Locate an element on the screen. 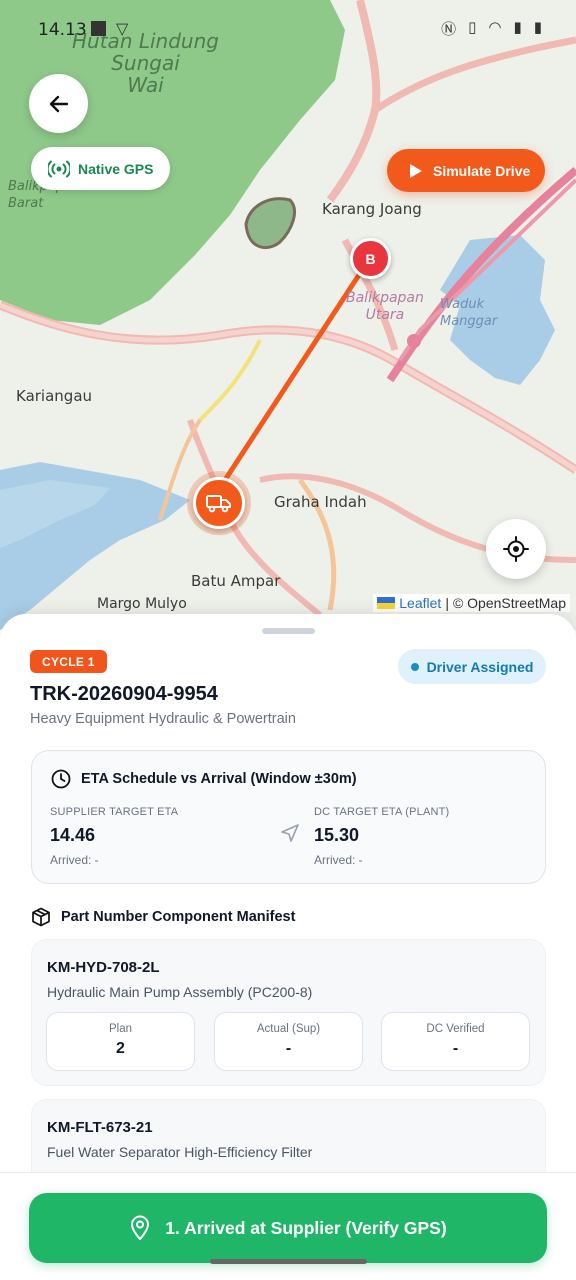 This screenshot has width=576, height=1280. truck-icon is located at coordinates (218, 504).